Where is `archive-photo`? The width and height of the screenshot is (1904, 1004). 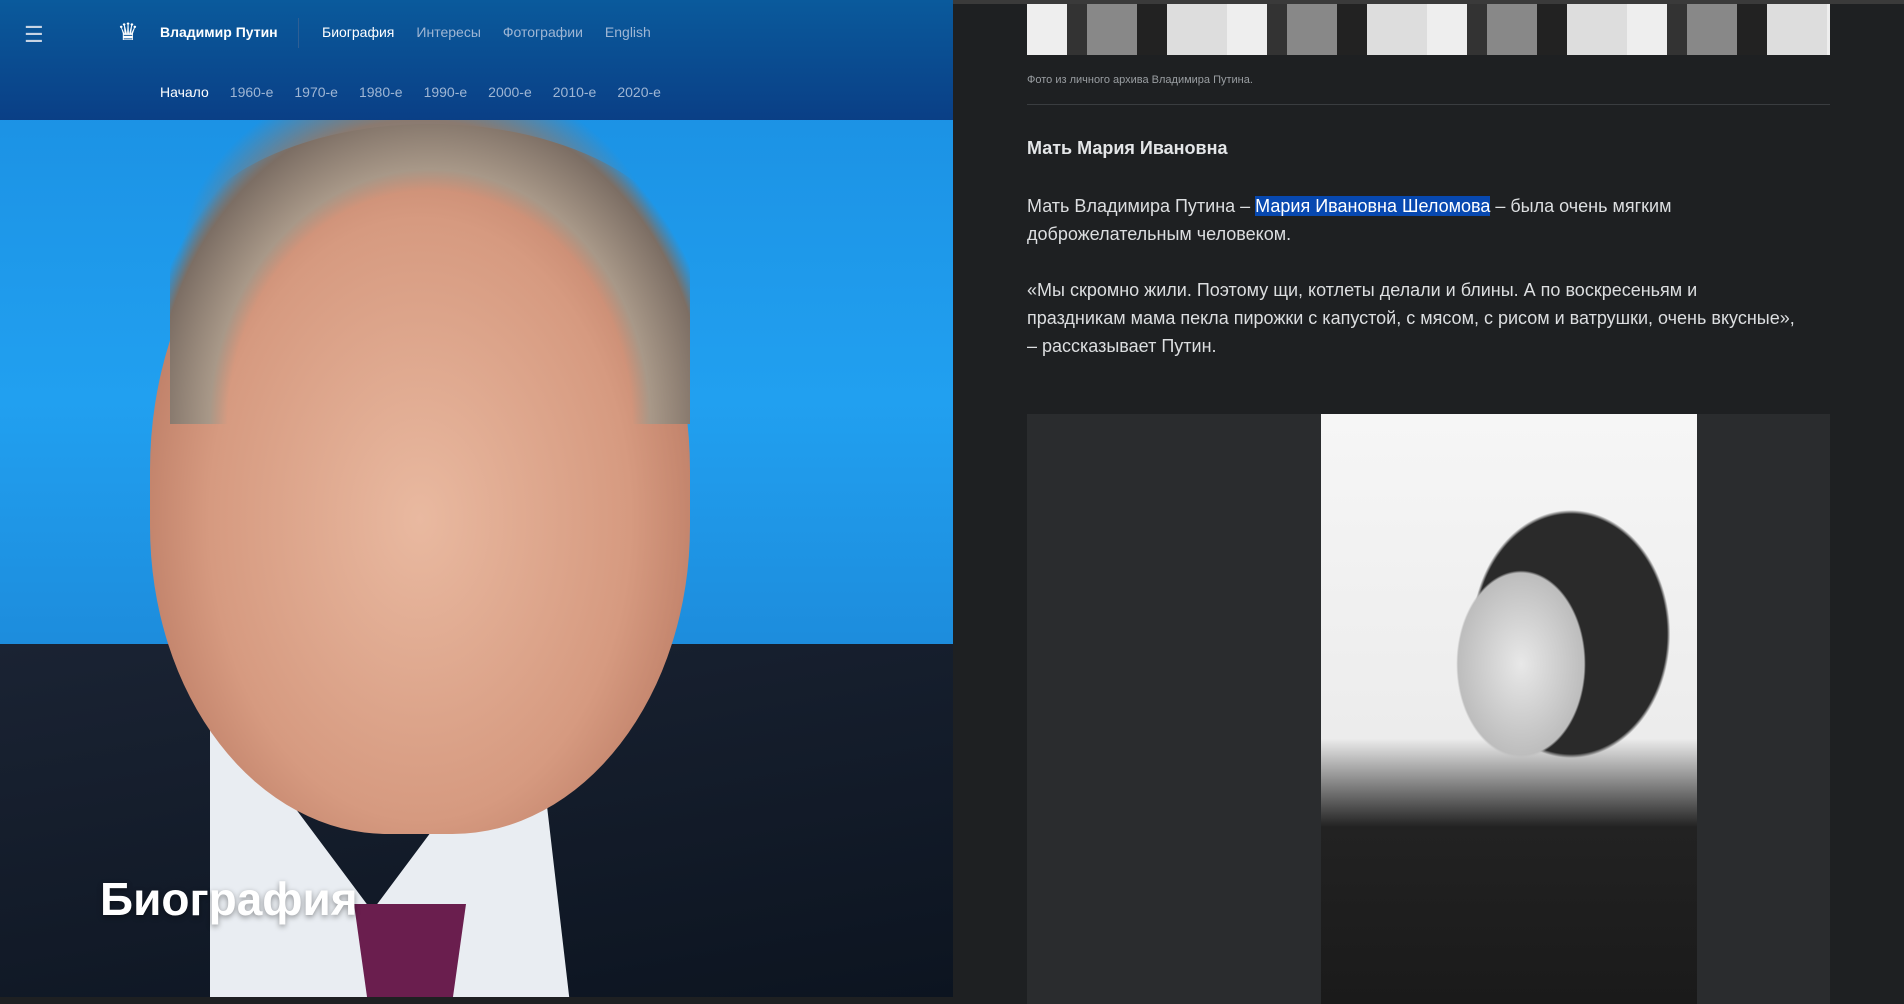
archive-photo is located at coordinates (1428, 29).